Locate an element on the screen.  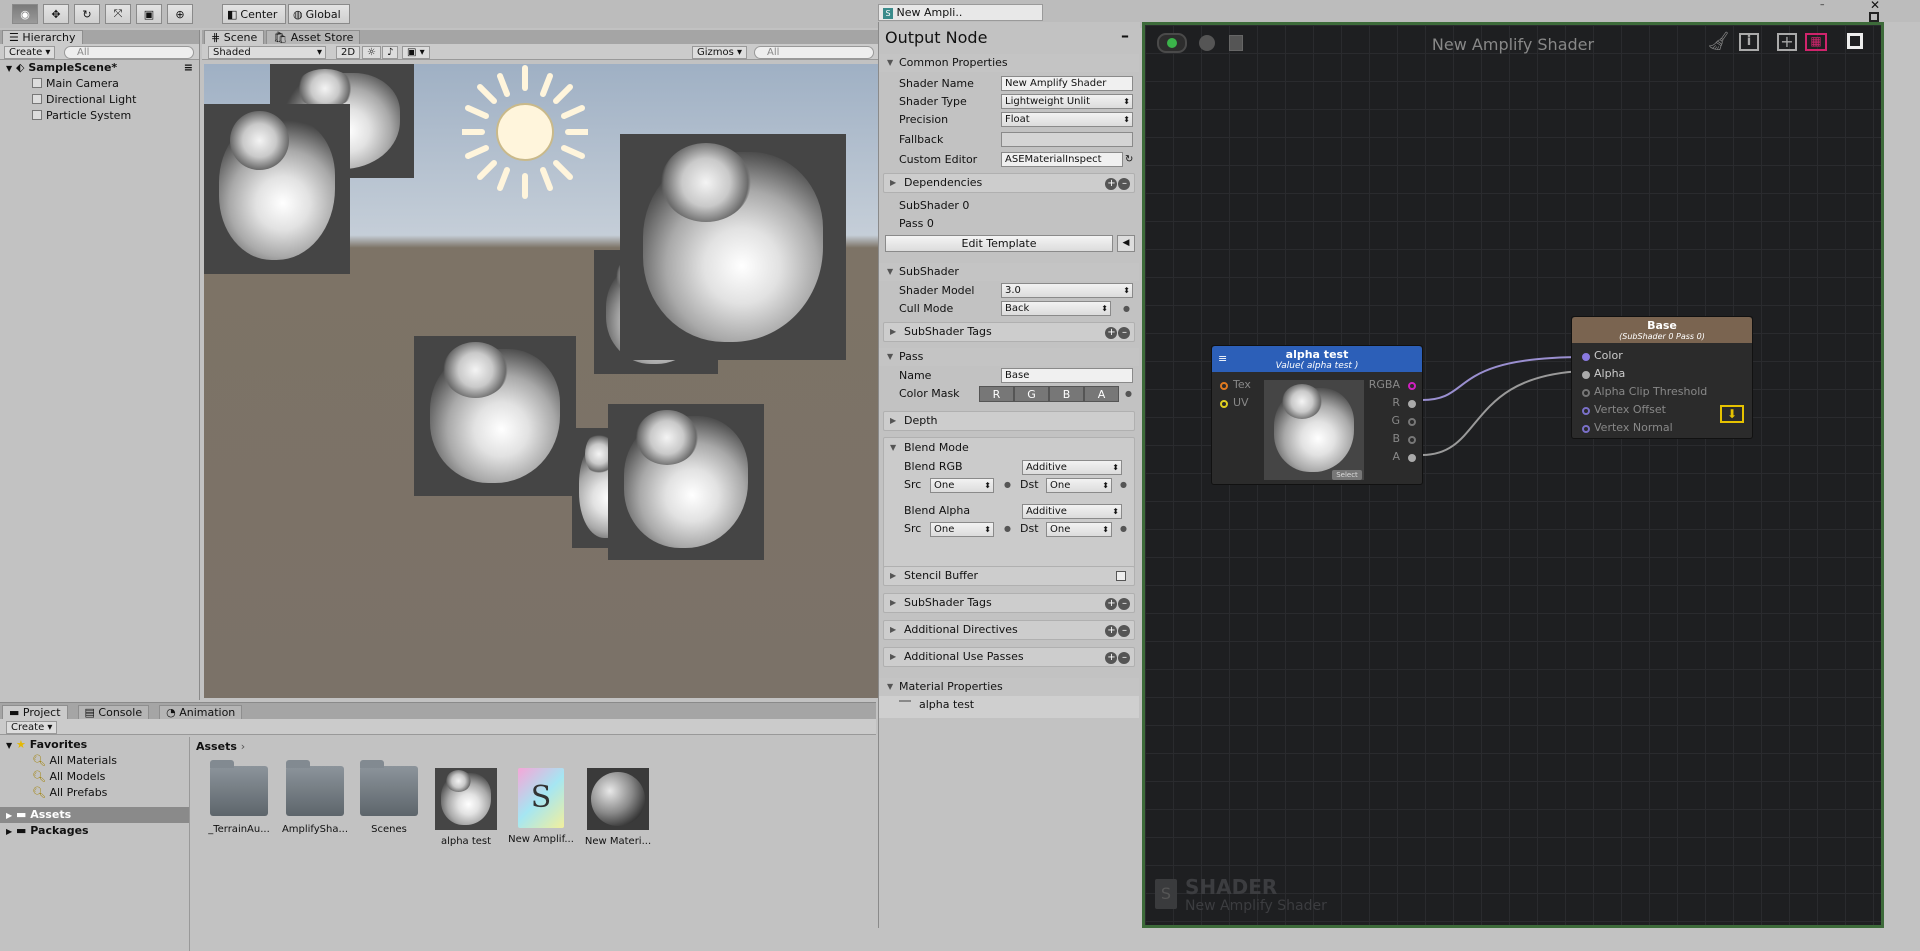
scale-tool-button: ⤧ is located at coordinates (118, 14).